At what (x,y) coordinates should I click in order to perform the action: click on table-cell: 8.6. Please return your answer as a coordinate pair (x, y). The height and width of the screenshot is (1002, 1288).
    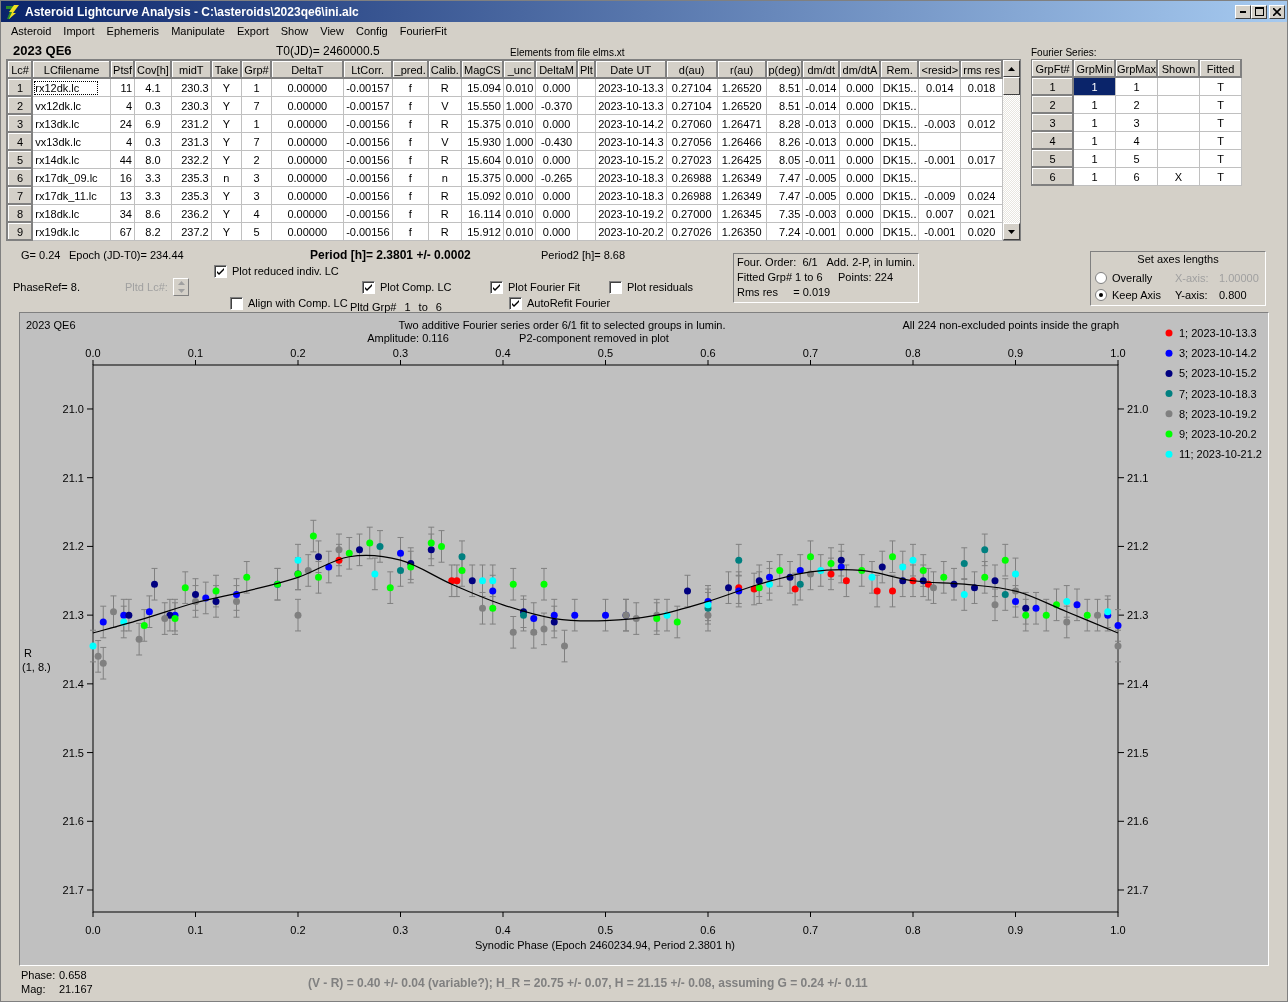
    Looking at the image, I should click on (153, 213).